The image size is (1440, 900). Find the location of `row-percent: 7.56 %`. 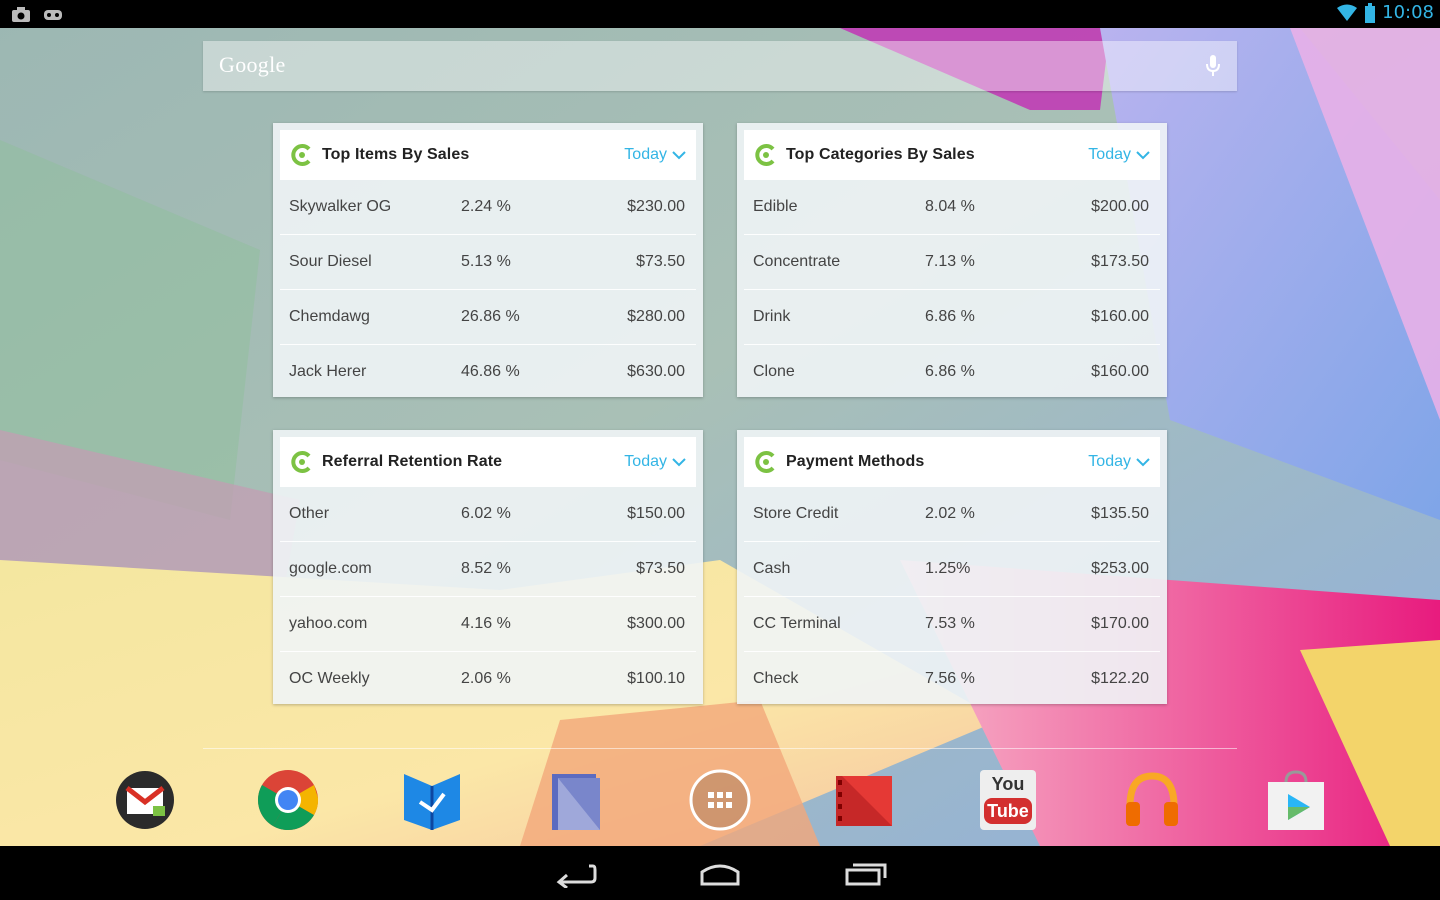

row-percent: 7.56 % is located at coordinates (950, 678).